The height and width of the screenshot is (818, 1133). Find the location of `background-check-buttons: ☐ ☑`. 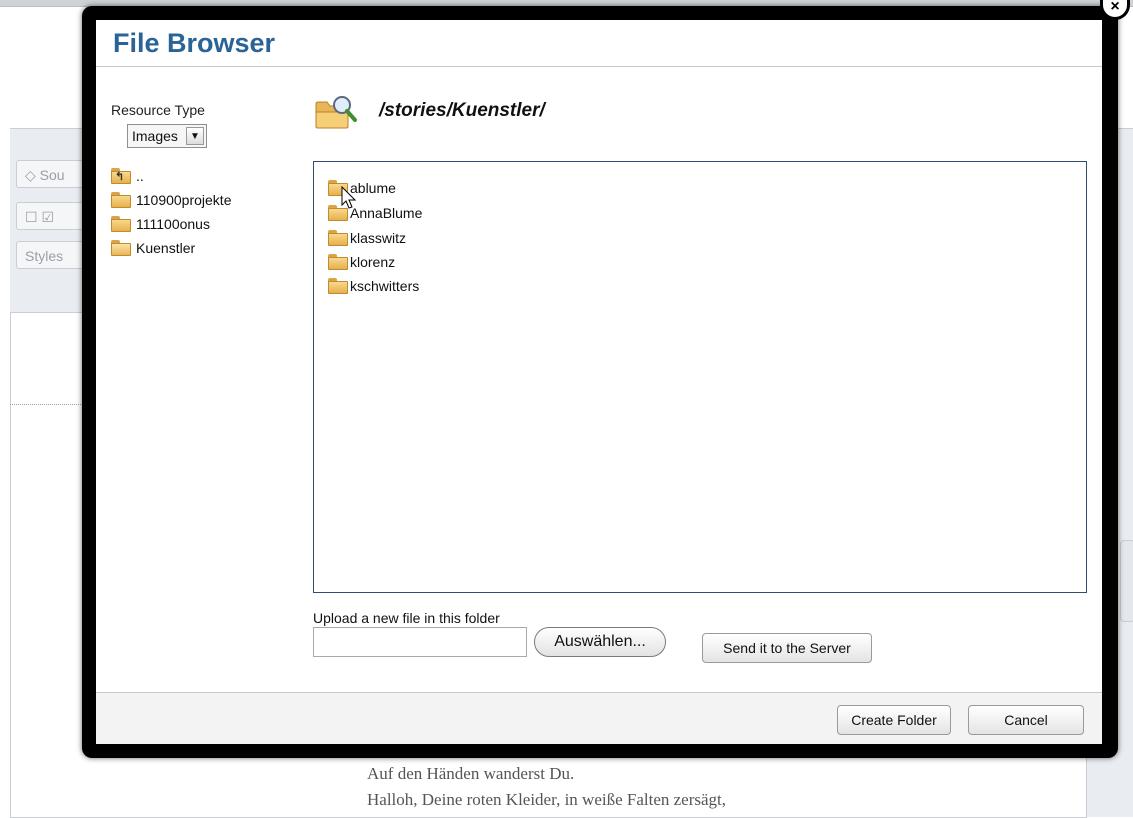

background-check-buttons: ☐ ☑ is located at coordinates (51, 216).